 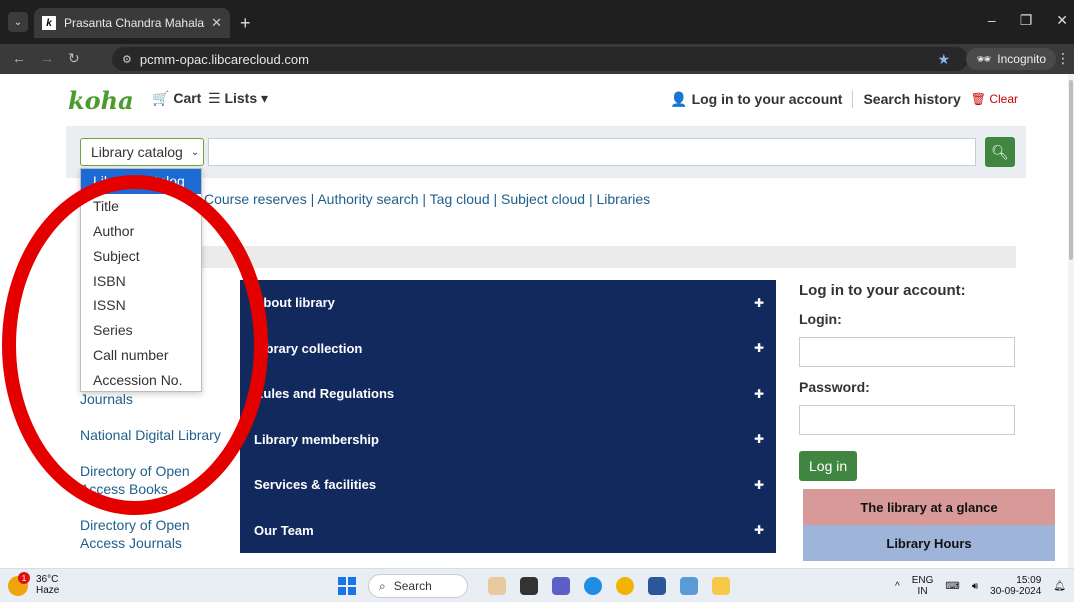 I want to click on tab-title: Prasanta Chandra Mahalanobis, so click(x=134, y=23).